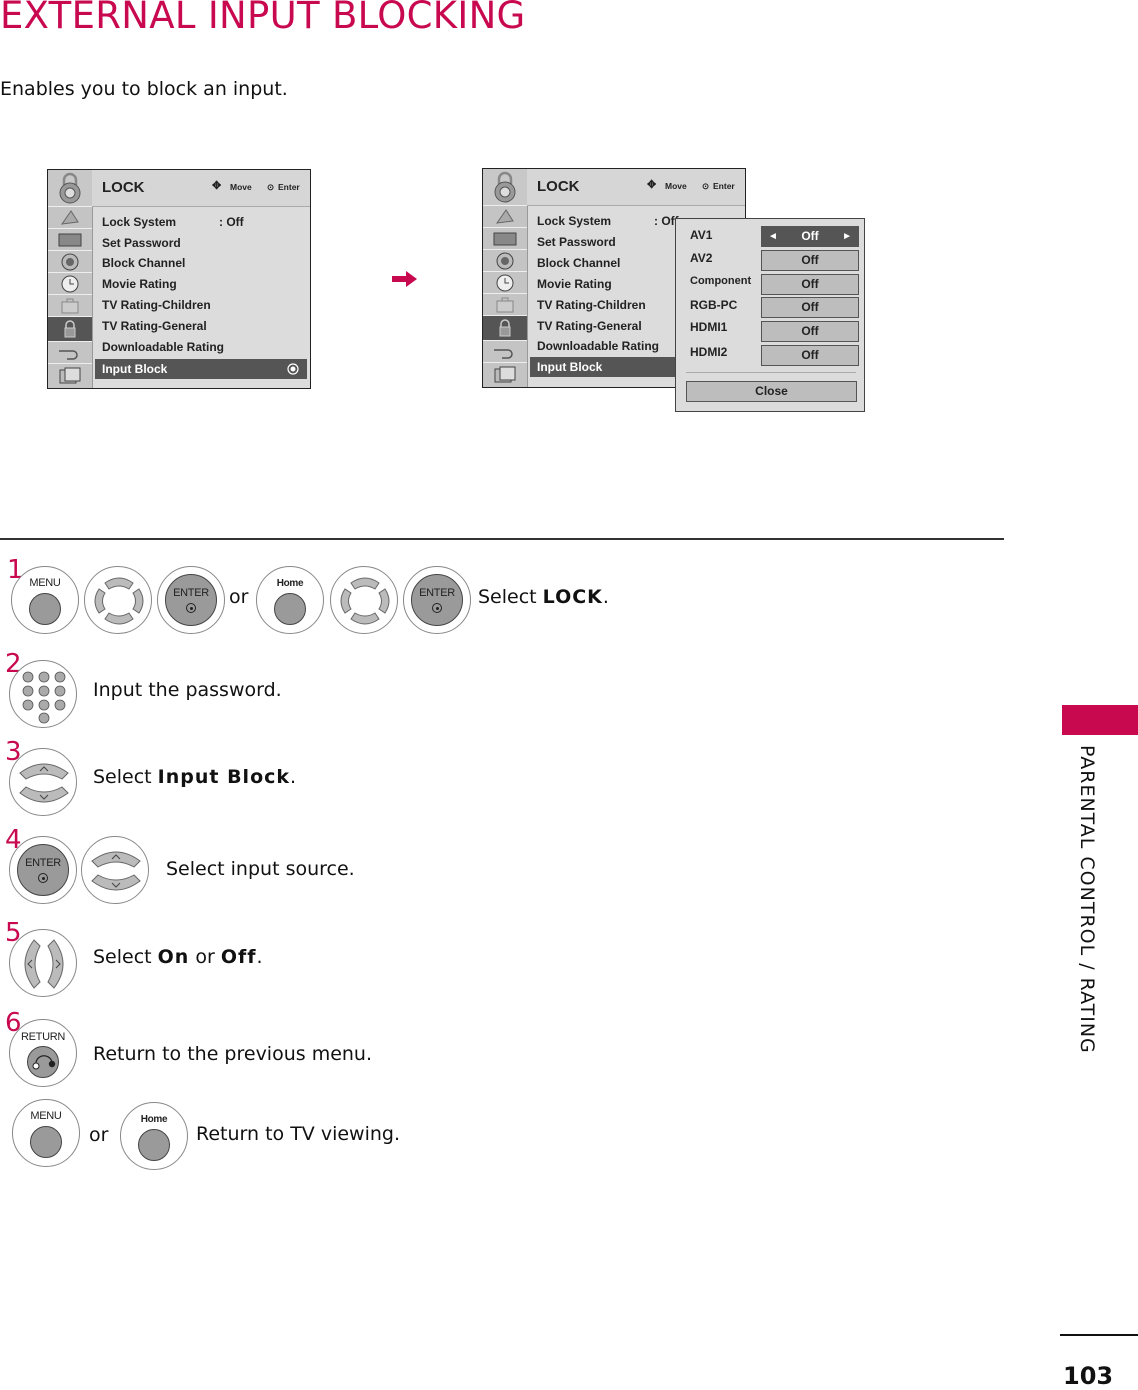 The height and width of the screenshot is (1390, 1138). What do you see at coordinates (701, 235) in the screenshot?
I see `popup-label-av1: AV1` at bounding box center [701, 235].